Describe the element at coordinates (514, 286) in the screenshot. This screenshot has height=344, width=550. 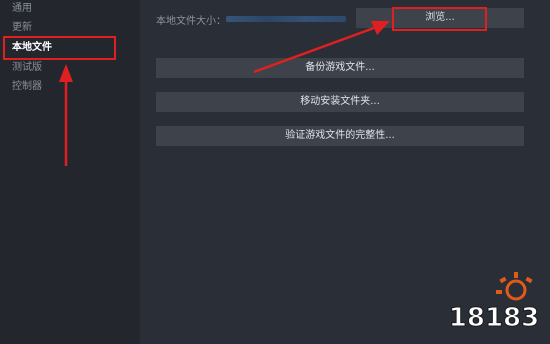
I see `sun-icon` at that location.